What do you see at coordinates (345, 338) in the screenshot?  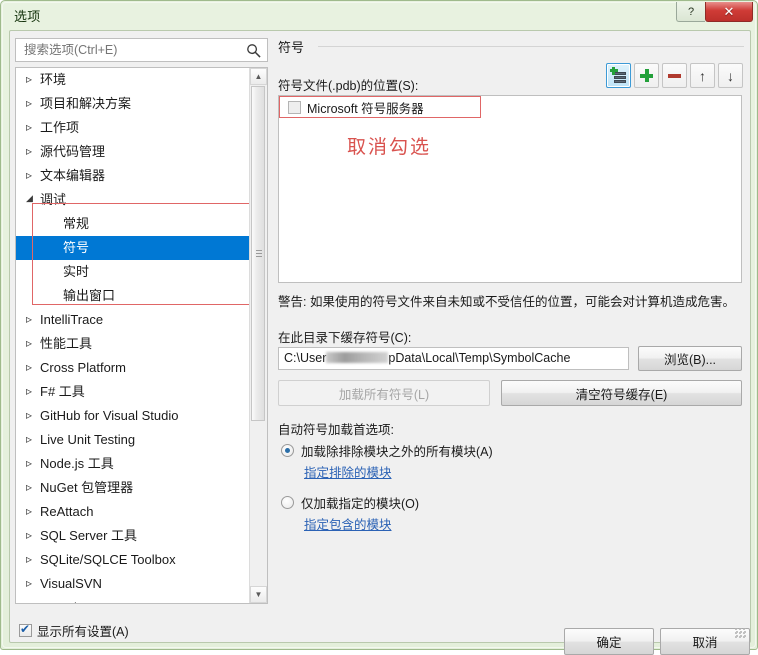 I see `cache-directory-label: 在此目录下缓存符号(C):` at bounding box center [345, 338].